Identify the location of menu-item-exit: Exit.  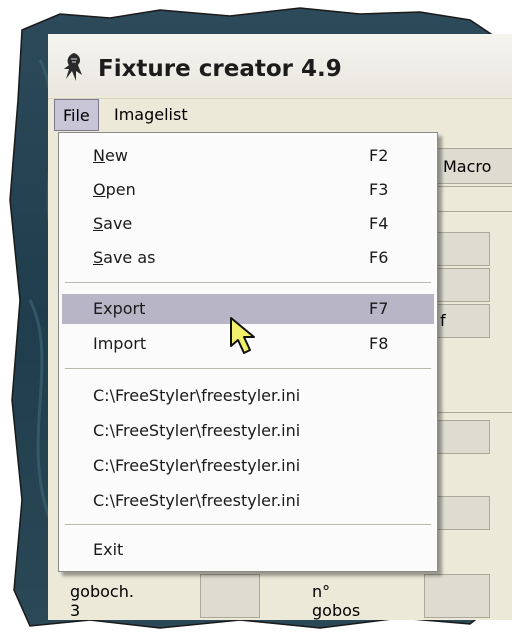
(248, 550).